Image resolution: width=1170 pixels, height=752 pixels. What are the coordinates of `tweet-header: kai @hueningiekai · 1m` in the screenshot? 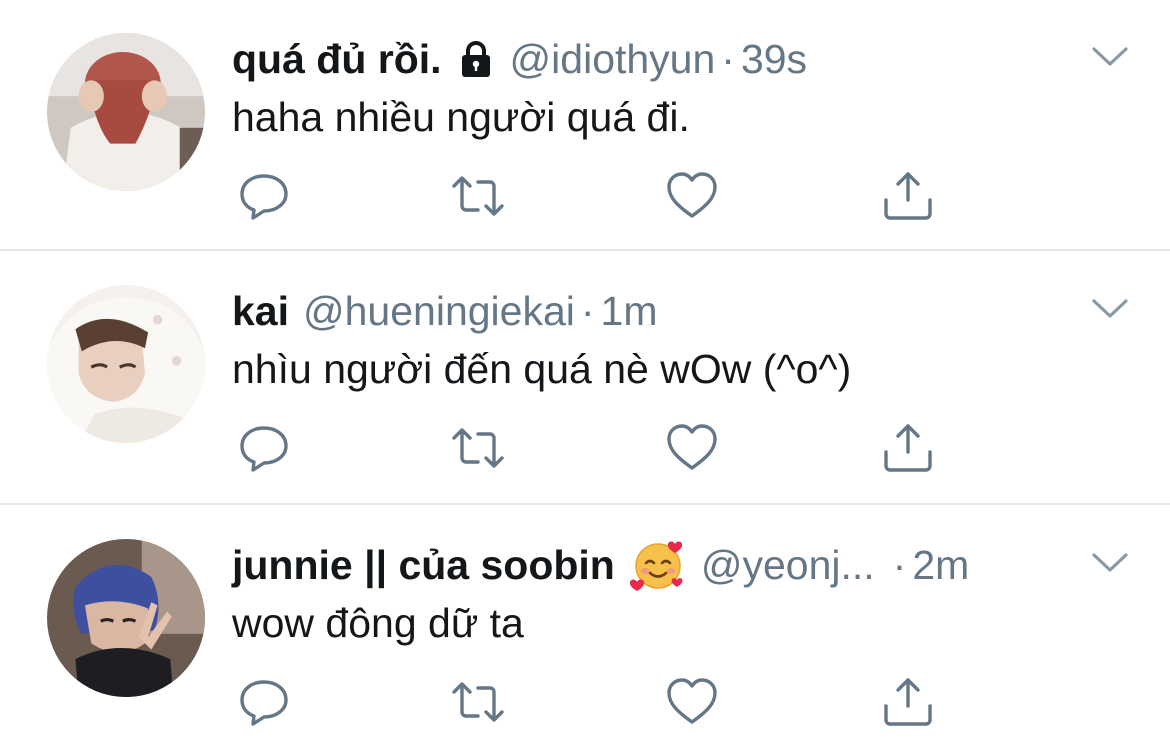 It's located at (445, 311).